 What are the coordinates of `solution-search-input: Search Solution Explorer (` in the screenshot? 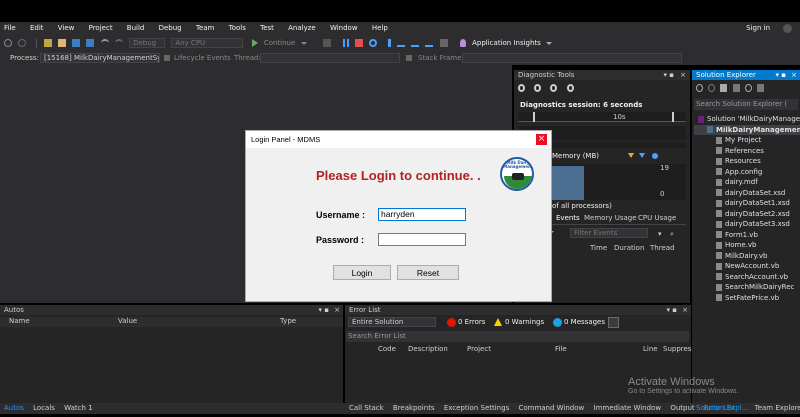 It's located at (746, 104).